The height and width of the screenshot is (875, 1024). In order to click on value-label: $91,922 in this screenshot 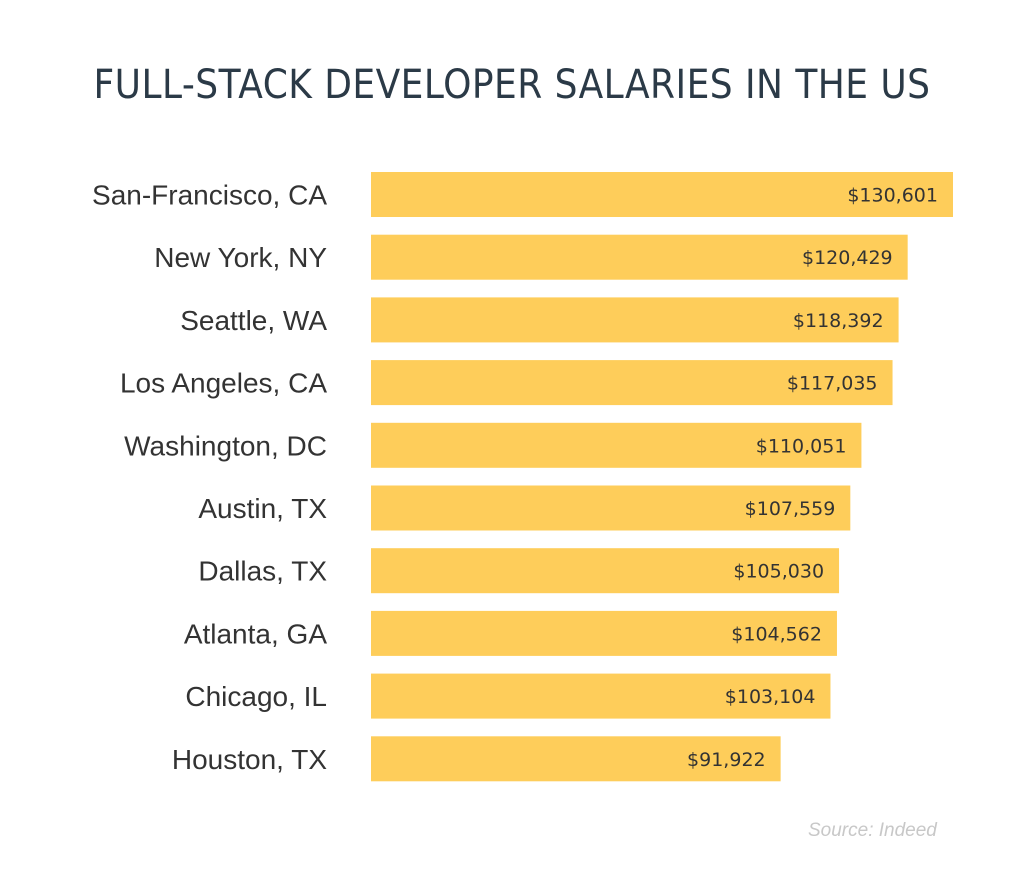, I will do `click(726, 760)`.